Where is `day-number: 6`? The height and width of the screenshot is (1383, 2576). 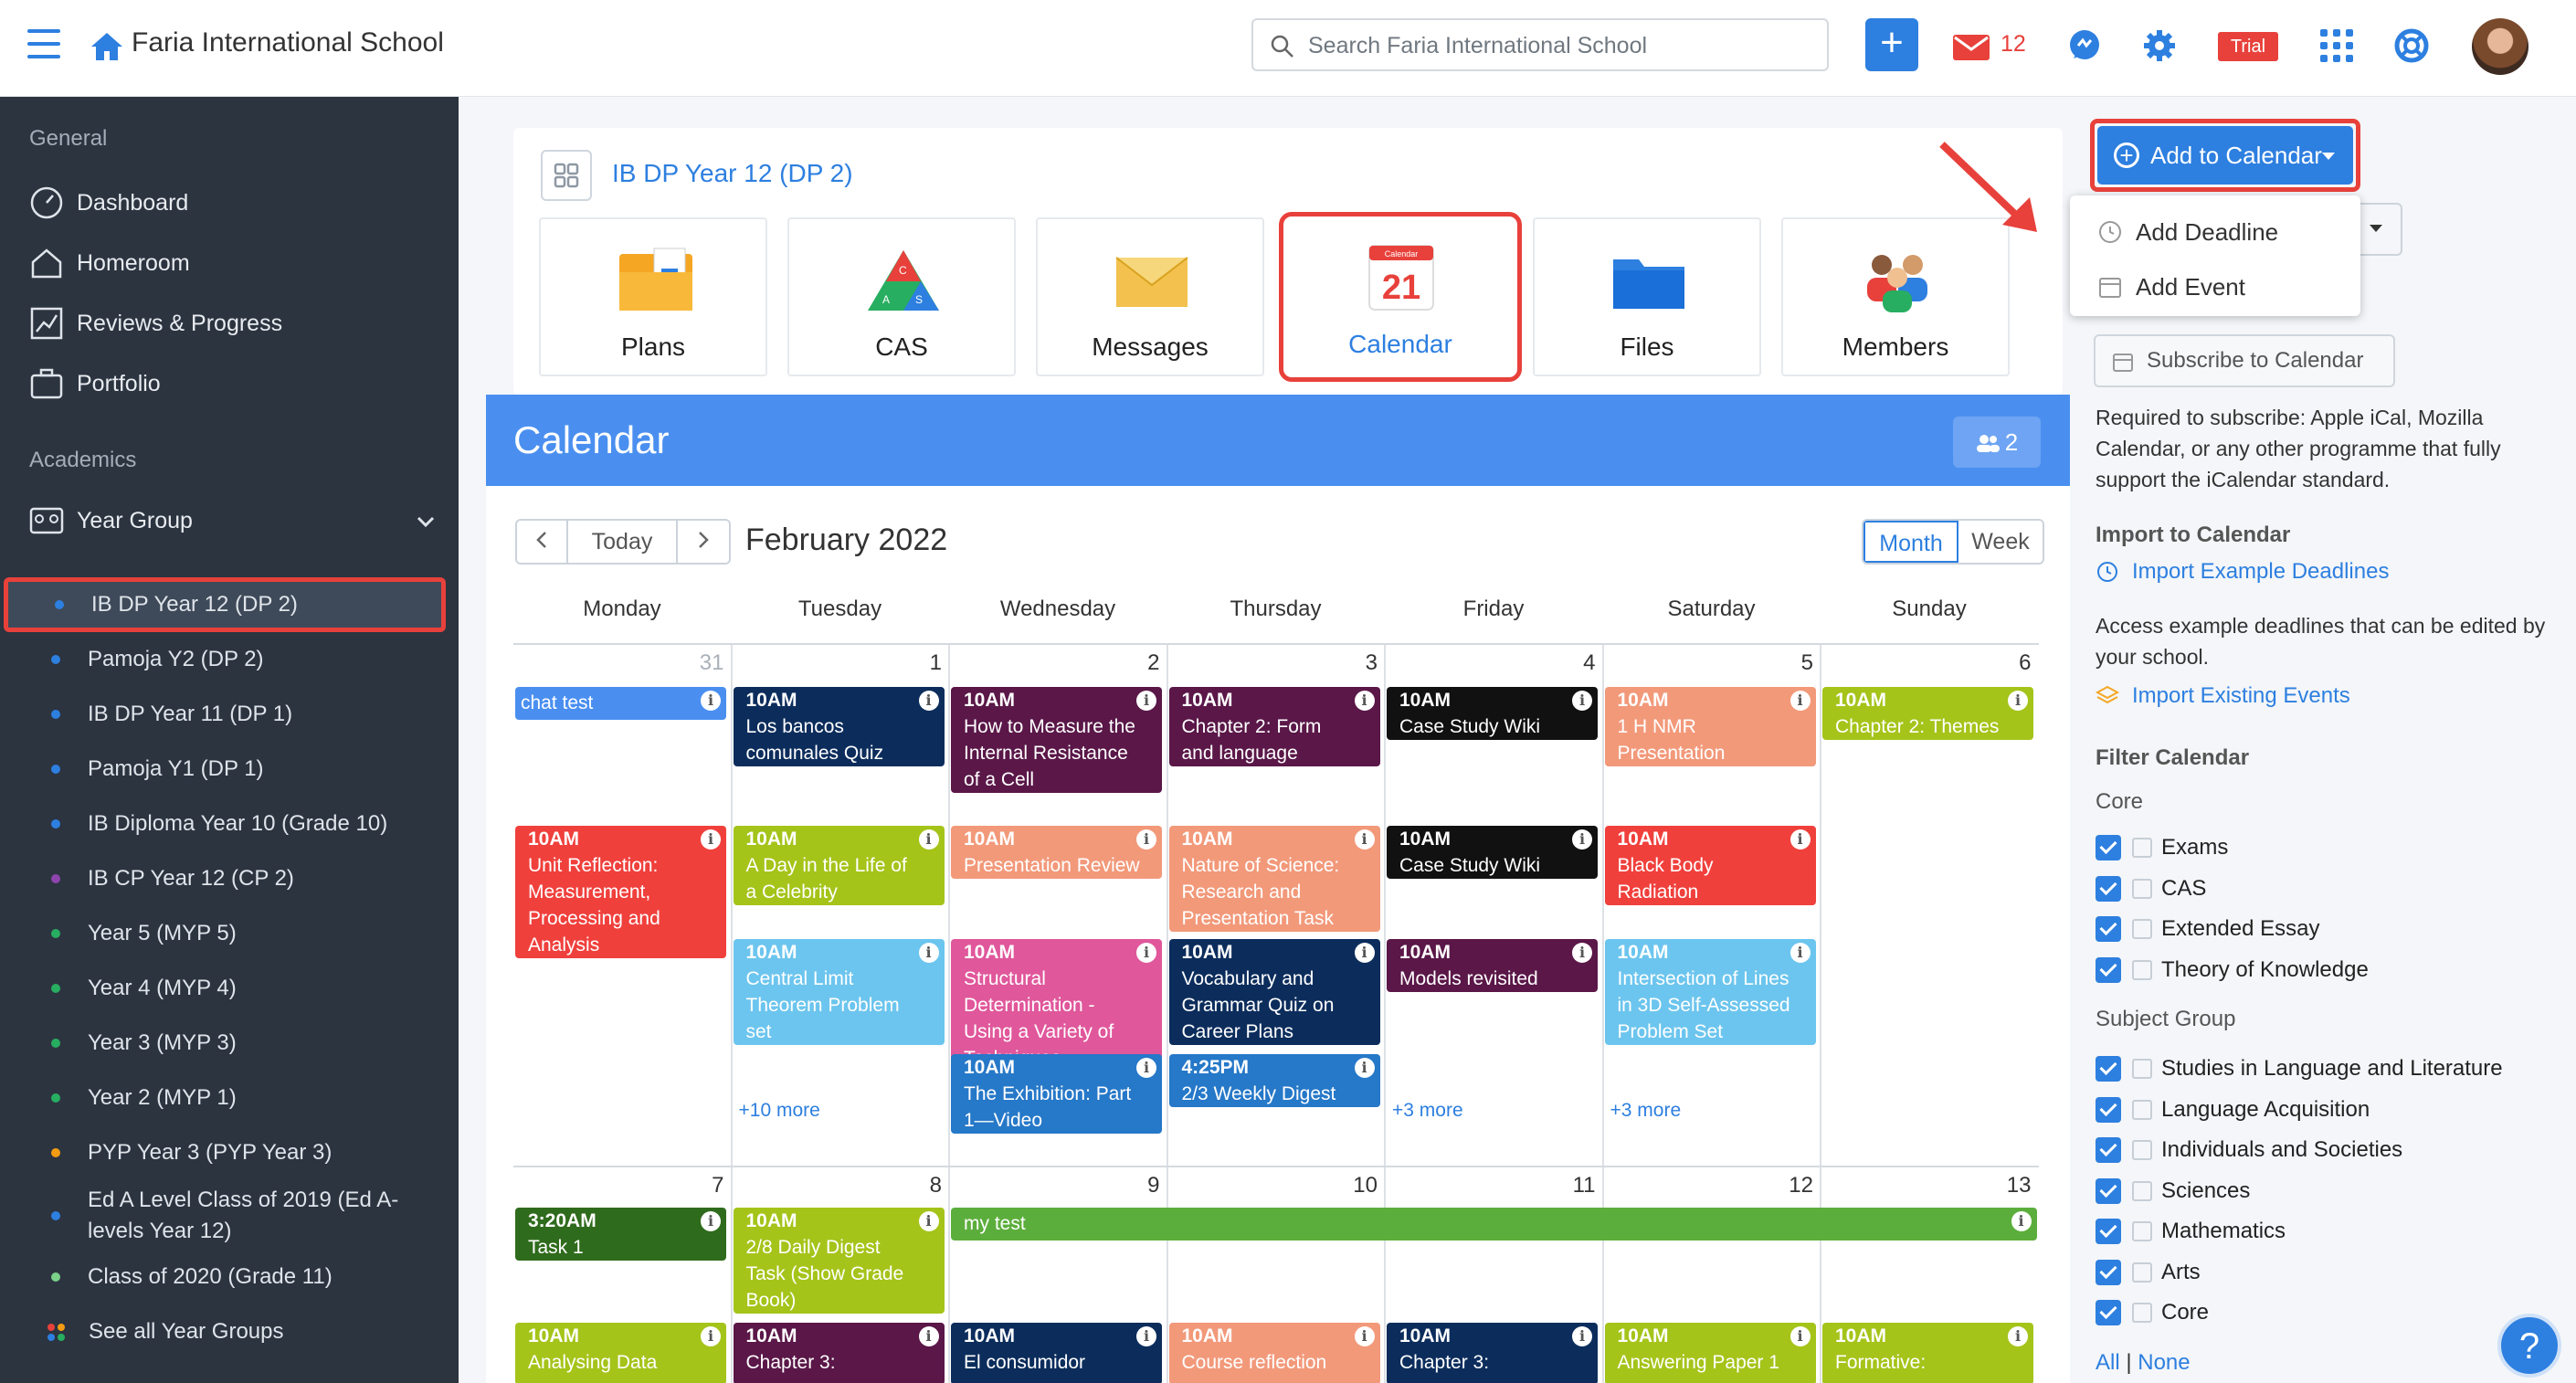 day-number: 6 is located at coordinates (2004, 663).